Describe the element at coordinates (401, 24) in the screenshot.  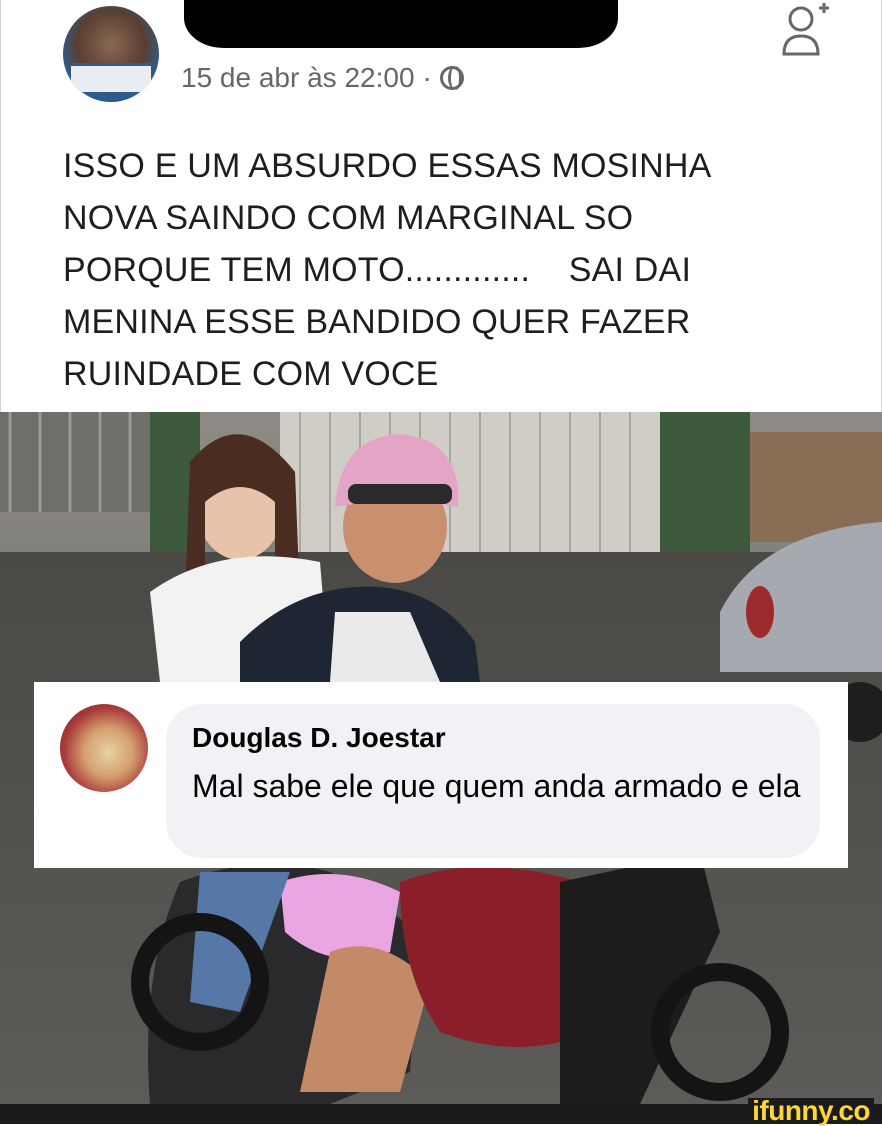
I see `redacted-author-name` at that location.